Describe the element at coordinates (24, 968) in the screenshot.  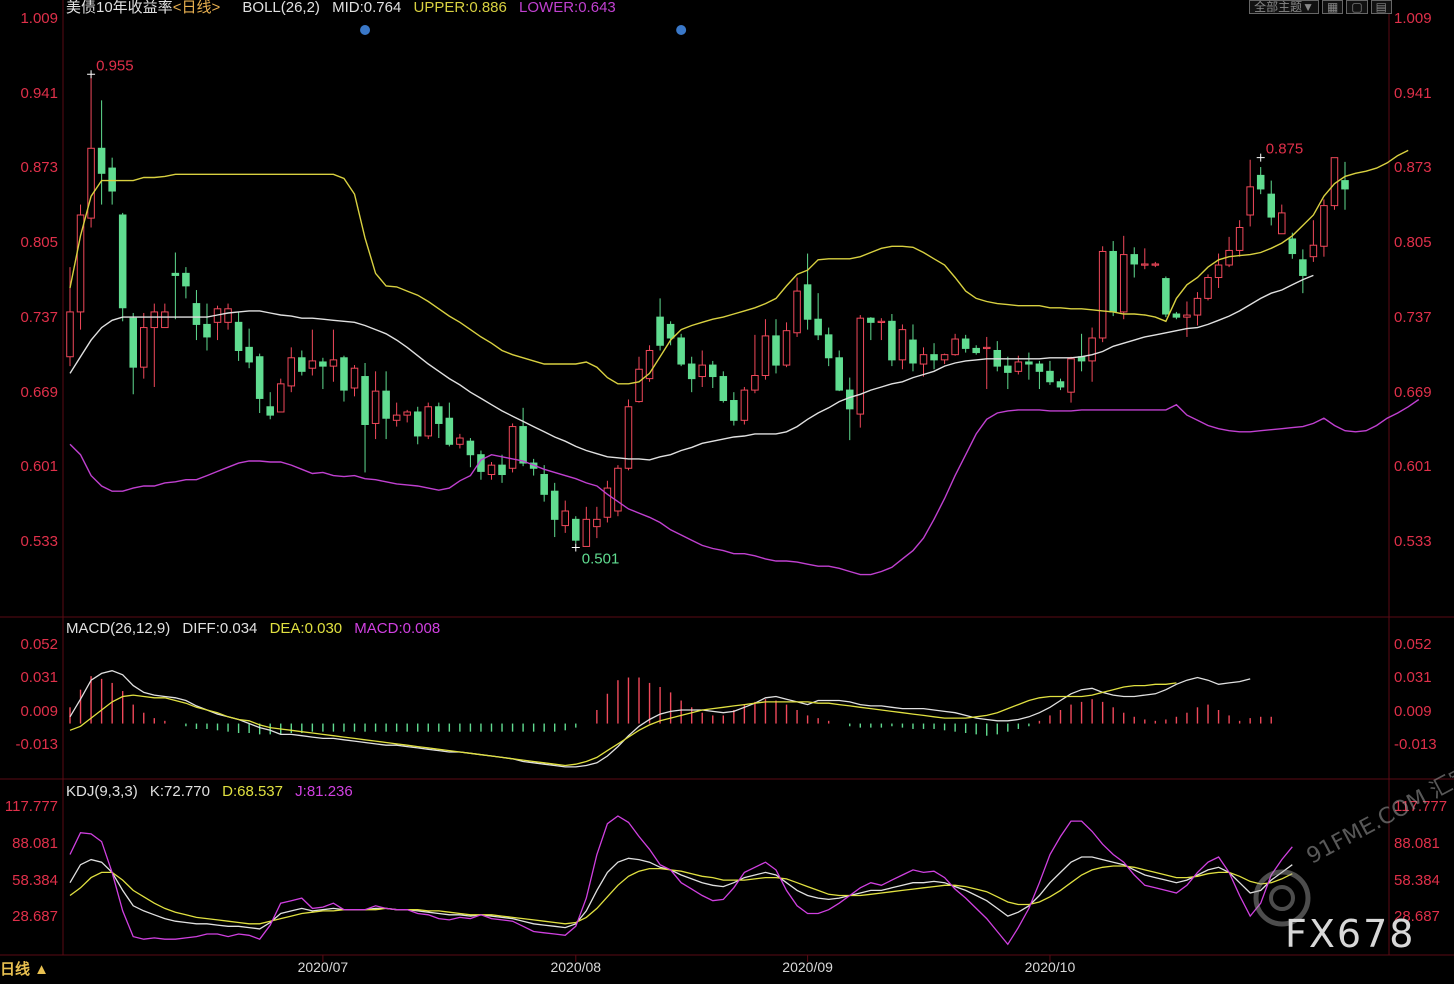
I see `period-toggle: 日线 ▲` at that location.